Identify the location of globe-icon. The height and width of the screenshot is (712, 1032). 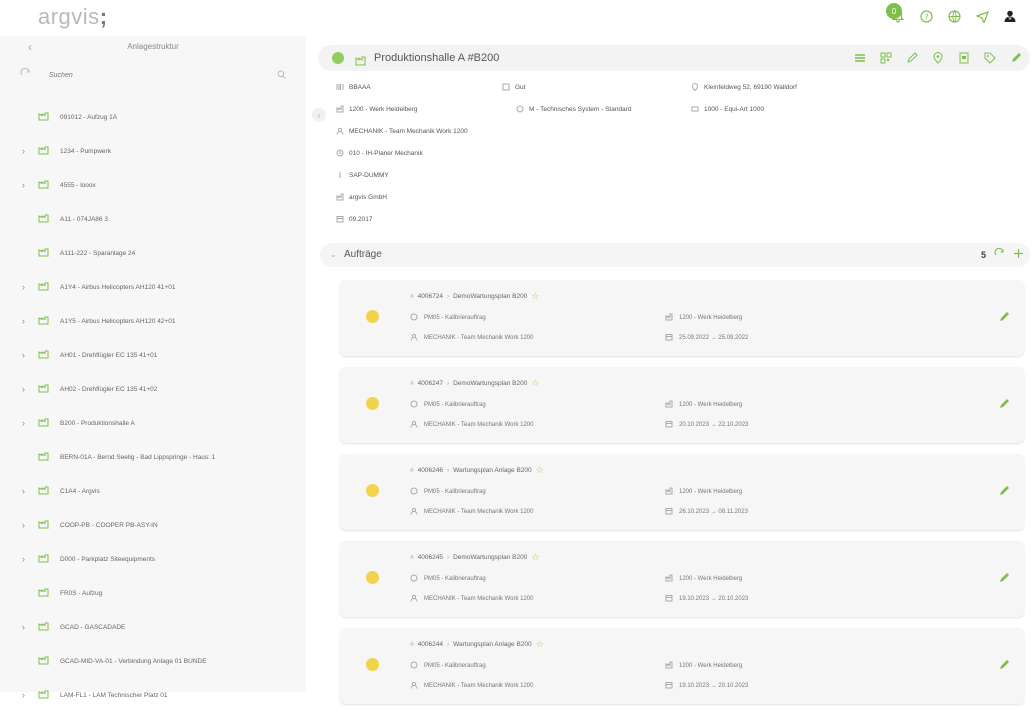
(954, 16).